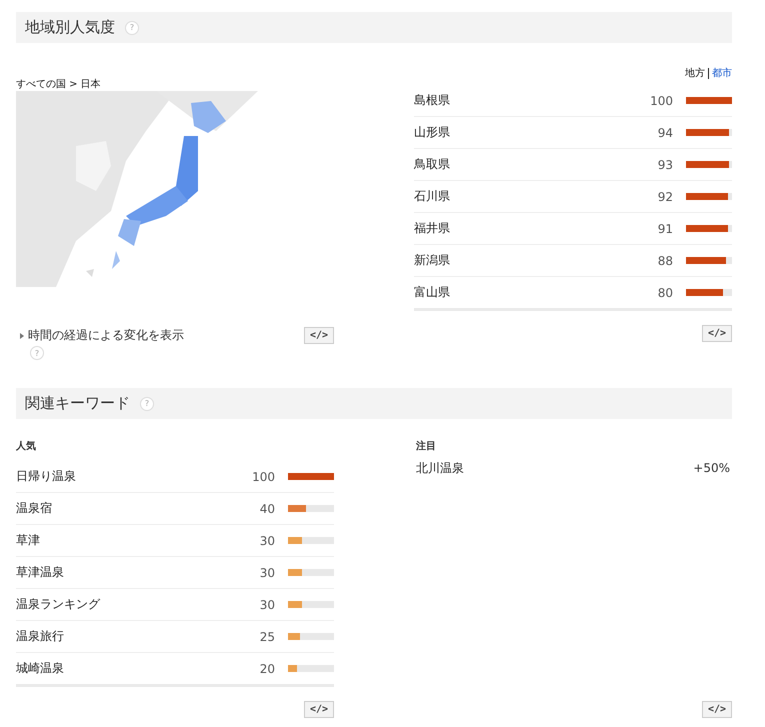  What do you see at coordinates (664, 197) in the screenshot?
I see `score-value: 92` at bounding box center [664, 197].